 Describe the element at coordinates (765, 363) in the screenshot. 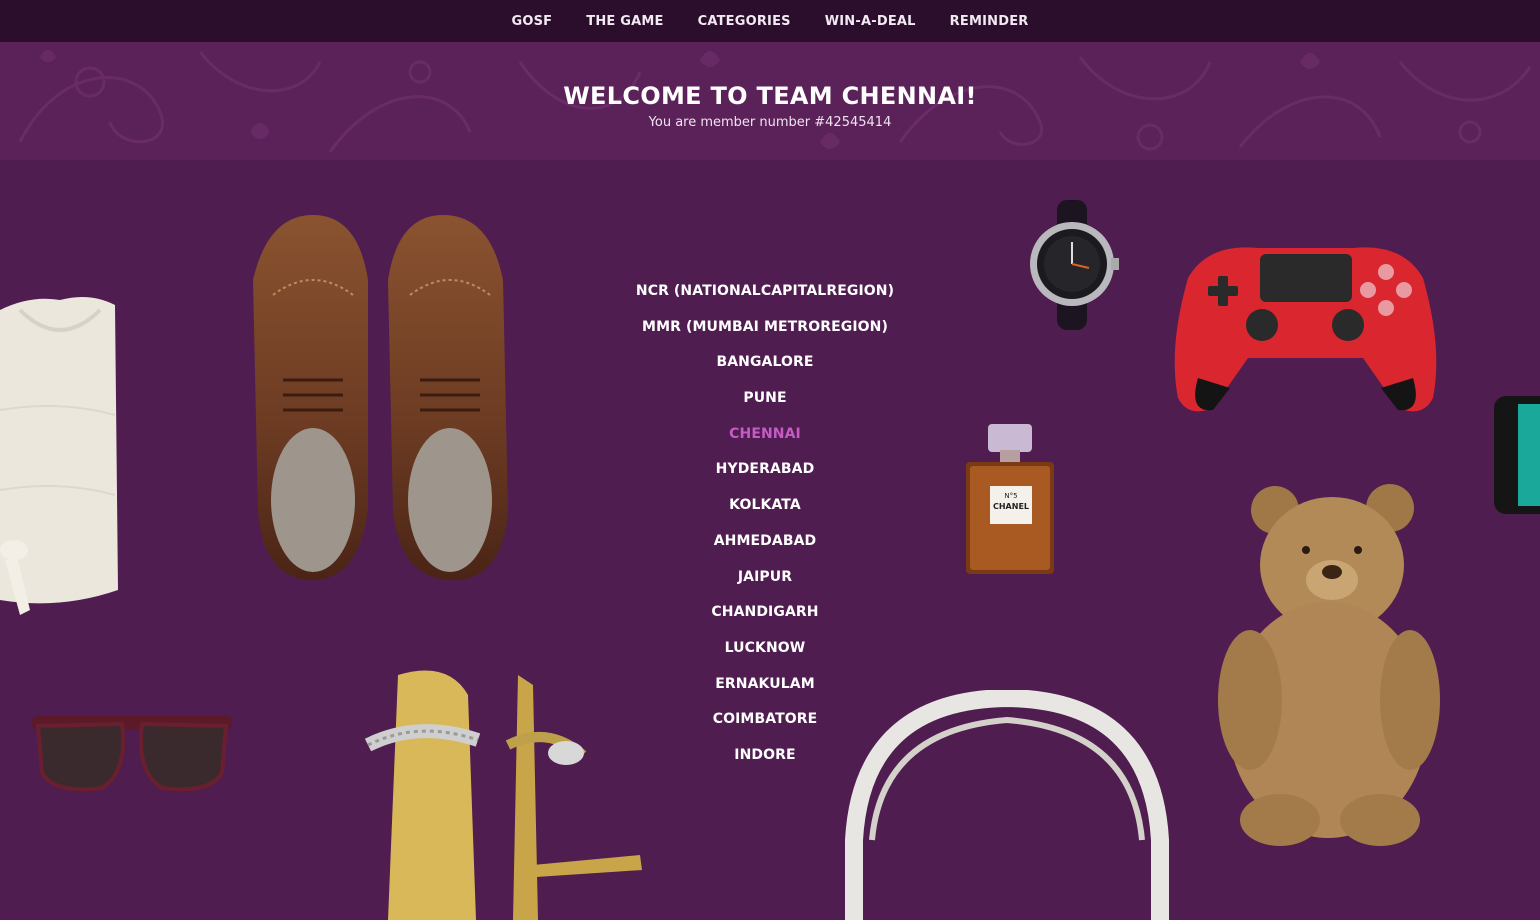

I see `city-item-bangalore: BANGALORE` at that location.